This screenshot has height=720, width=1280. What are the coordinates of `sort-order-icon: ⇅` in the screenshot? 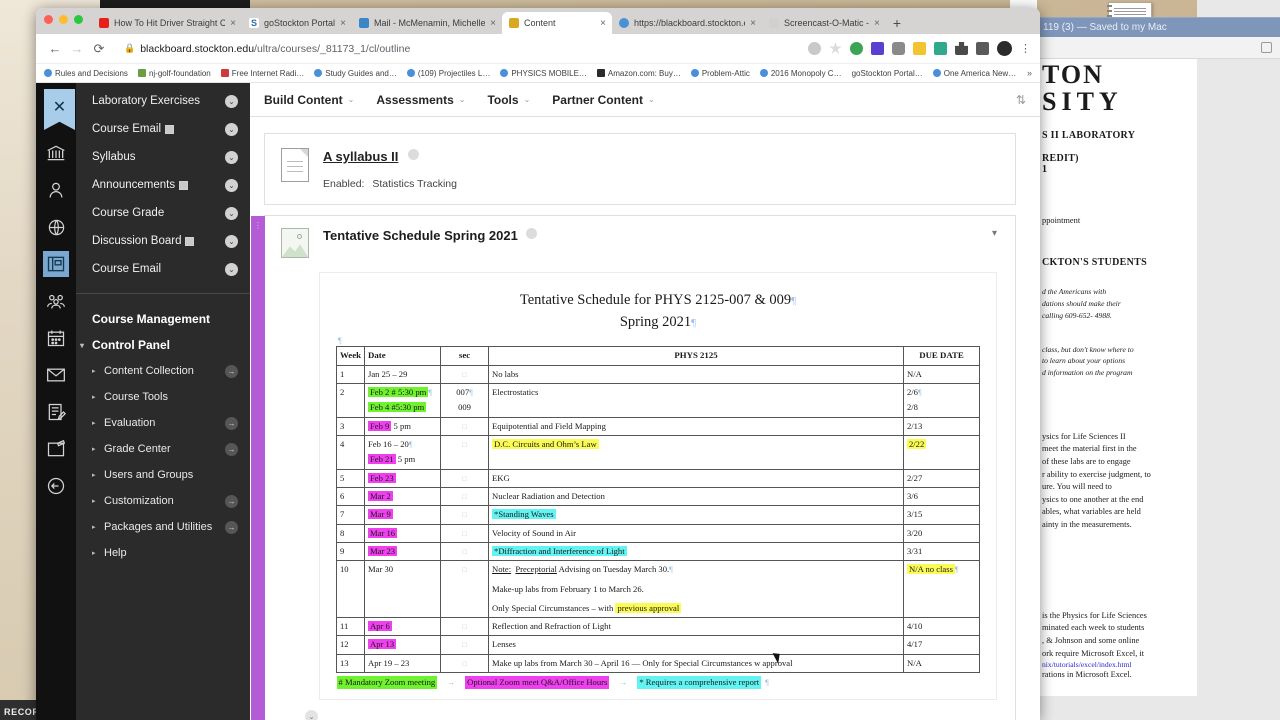 It's located at (1021, 100).